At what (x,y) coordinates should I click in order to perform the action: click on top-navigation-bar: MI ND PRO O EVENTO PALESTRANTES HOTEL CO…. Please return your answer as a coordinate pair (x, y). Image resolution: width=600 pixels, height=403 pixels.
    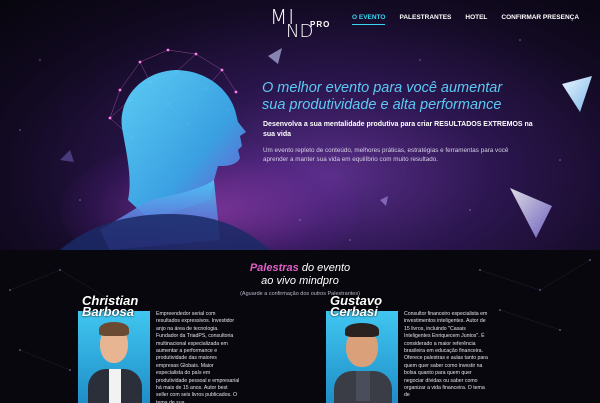
    Looking at the image, I should click on (300, 22).